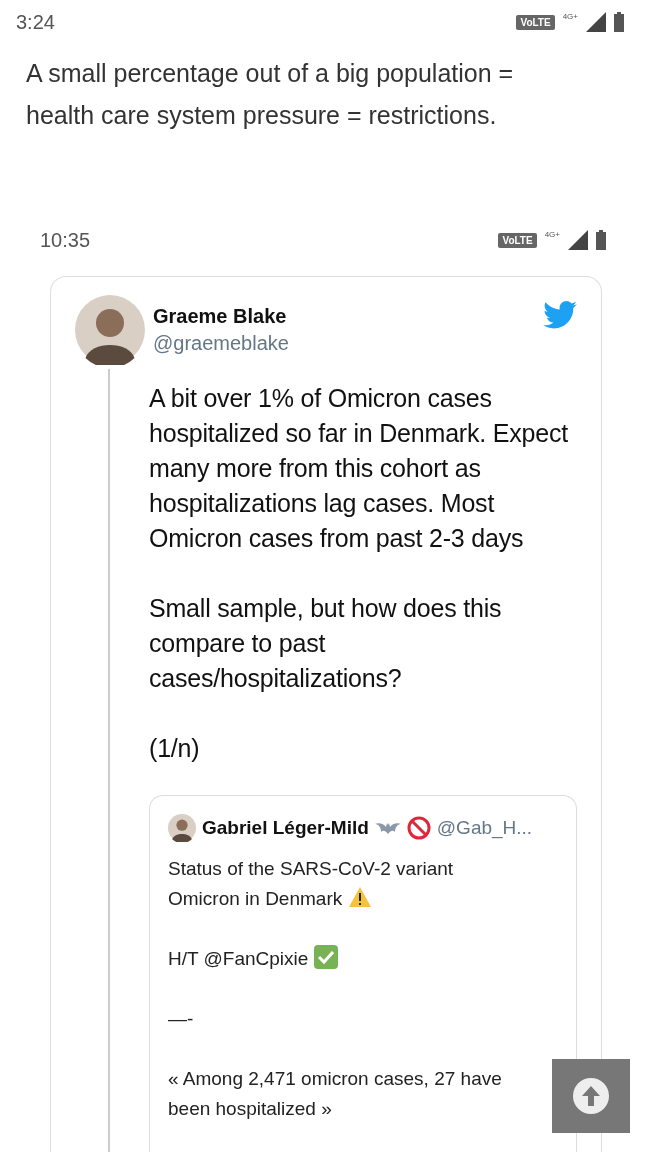 This screenshot has width=648, height=1152. I want to click on author-name: Gabriel Léger-Mild, so click(285, 828).